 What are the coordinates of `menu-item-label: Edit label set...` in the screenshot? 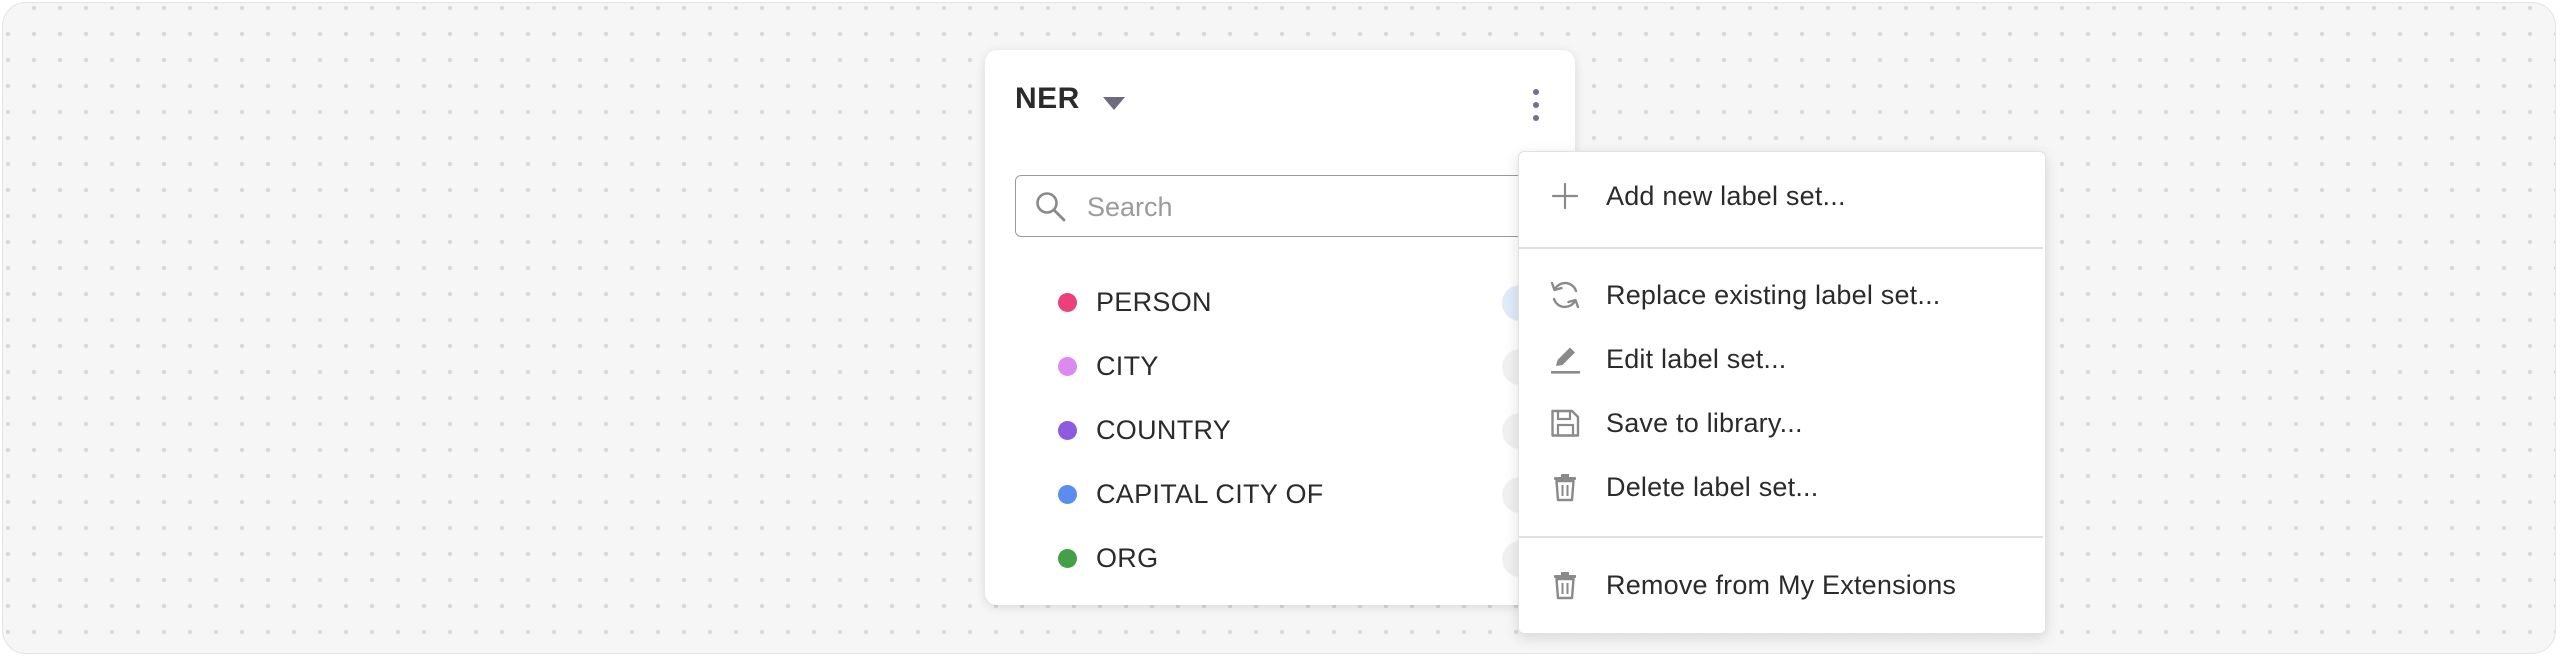 It's located at (1696, 359).